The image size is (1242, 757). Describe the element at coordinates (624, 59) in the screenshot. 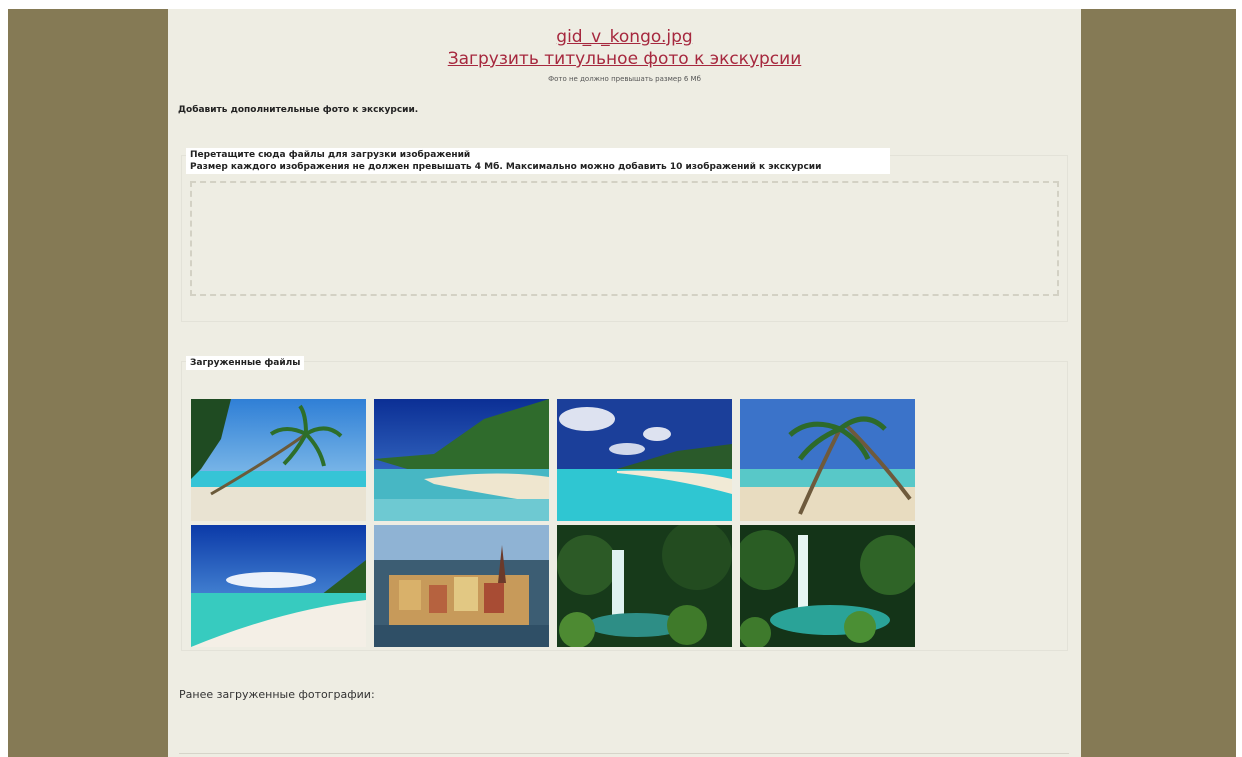

I see `upload-title-photo-link: Загрузить титульное фото к экскурсии` at that location.